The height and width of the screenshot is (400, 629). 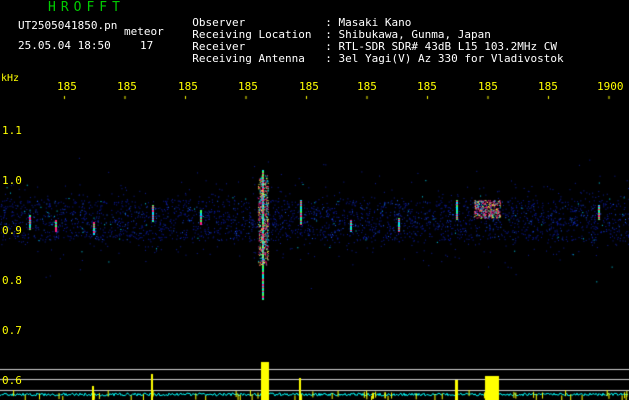 What do you see at coordinates (444, 58) in the screenshot?
I see `info-value: : 3el Yagi(V) Az 330 for Vladivostok` at bounding box center [444, 58].